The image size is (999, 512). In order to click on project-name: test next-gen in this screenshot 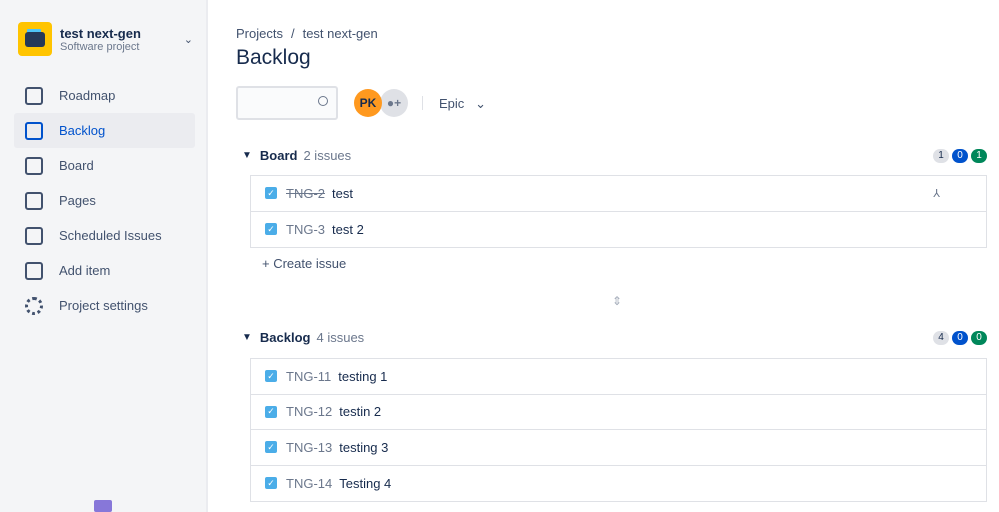, I will do `click(100, 33)`.